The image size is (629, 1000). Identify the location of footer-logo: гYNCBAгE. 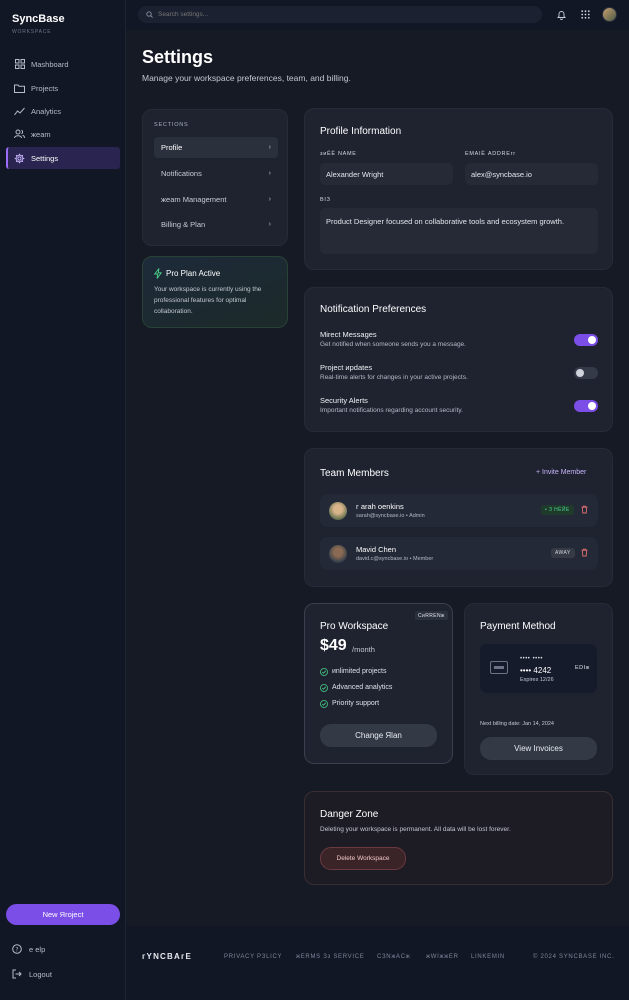
(167, 956).